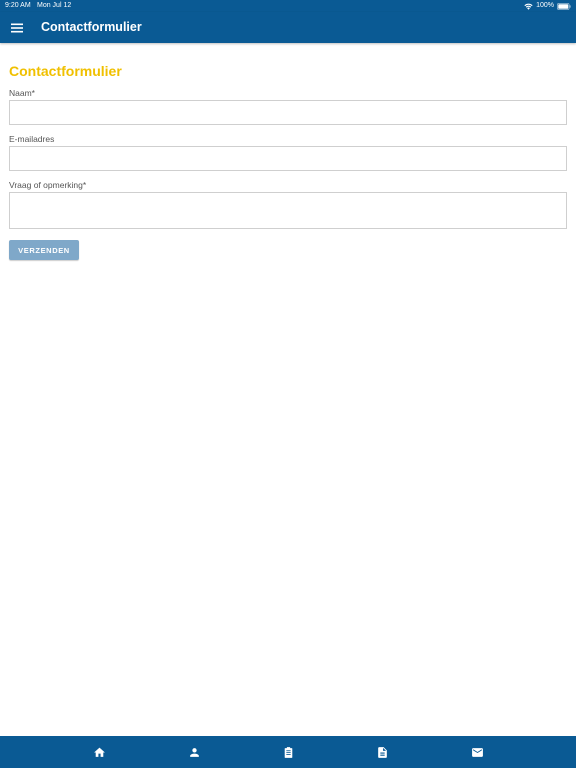 This screenshot has height=768, width=576. What do you see at coordinates (18, 5) in the screenshot?
I see `status-time: 9:20 AM` at bounding box center [18, 5].